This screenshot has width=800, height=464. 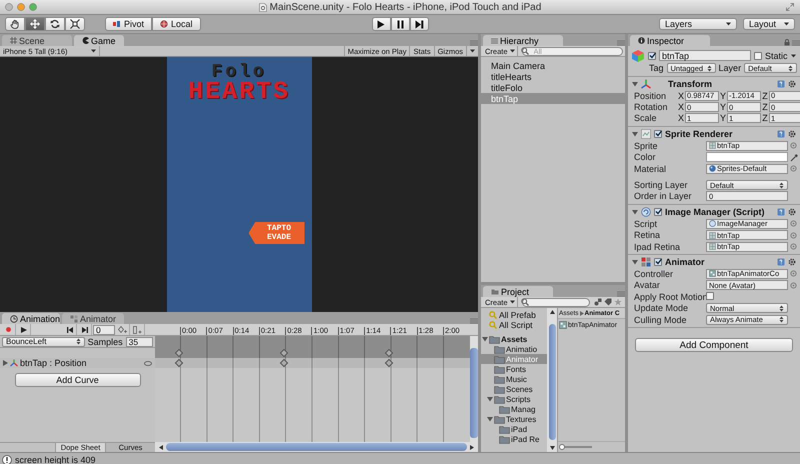 I want to click on folder-item: Scenes, so click(x=514, y=389).